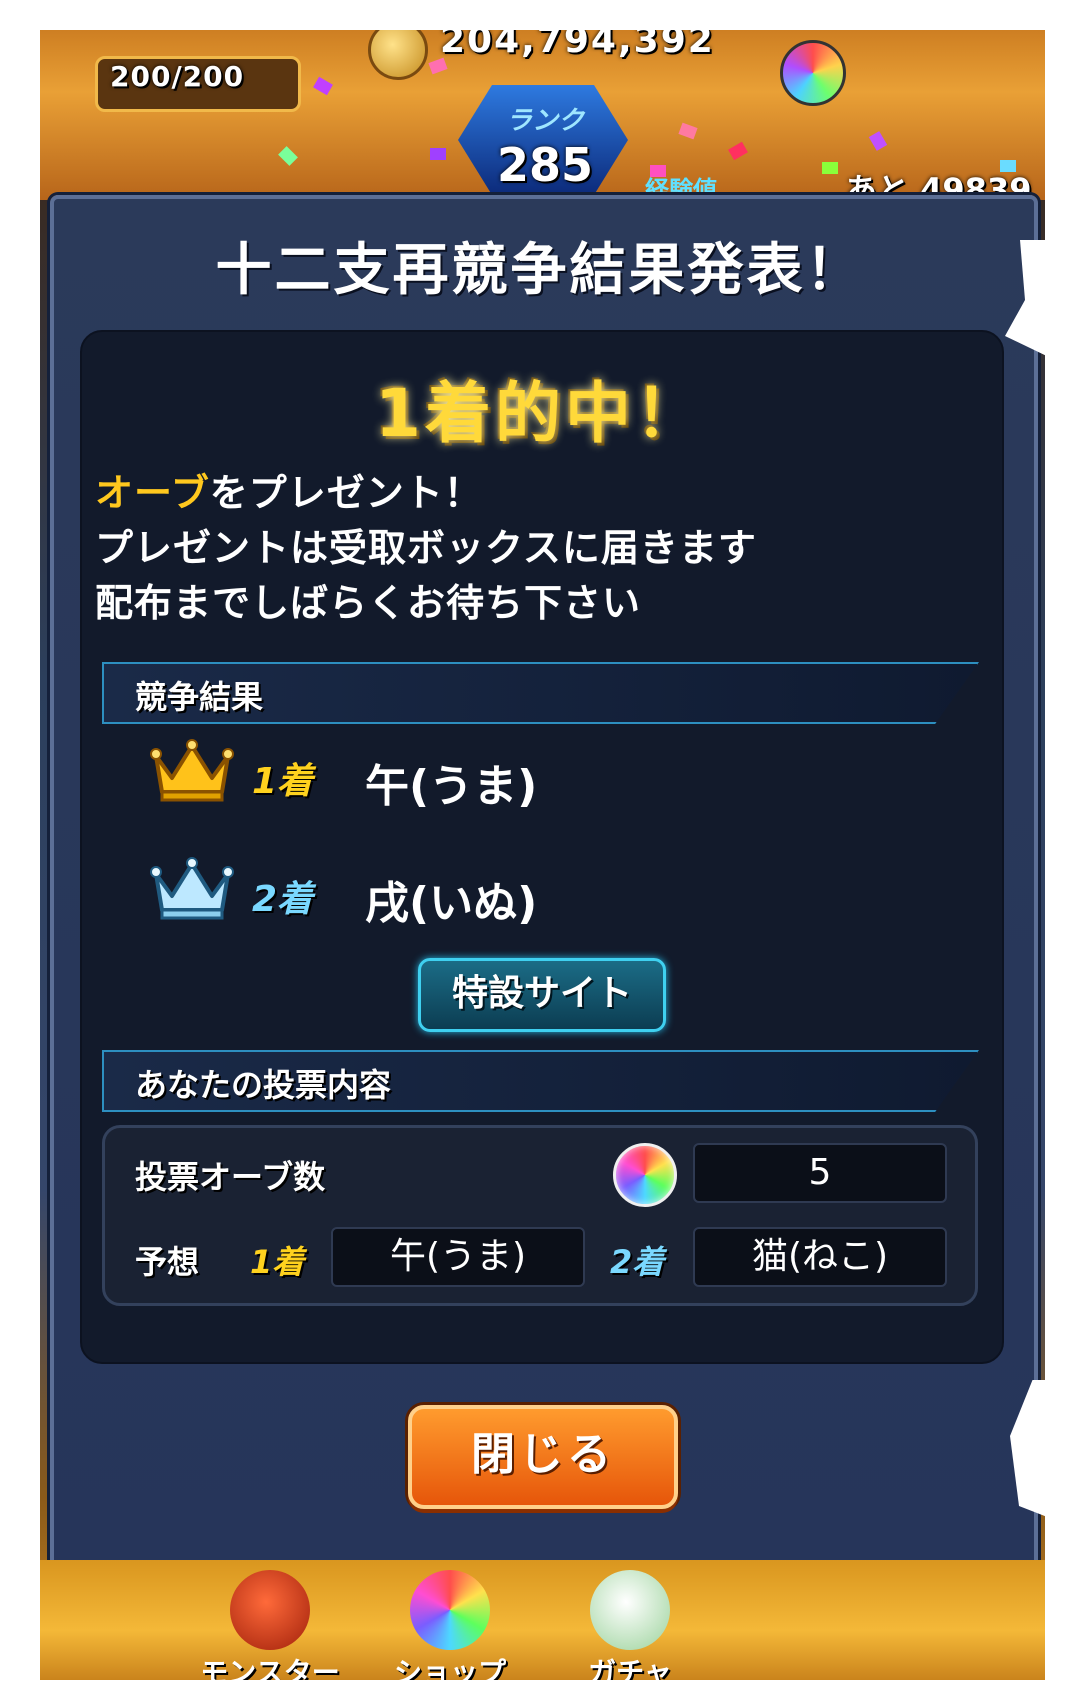 This screenshot has height=1701, width=1080. Describe the element at coordinates (820, 1173) in the screenshot. I see `orb-count-value: 5` at that location.